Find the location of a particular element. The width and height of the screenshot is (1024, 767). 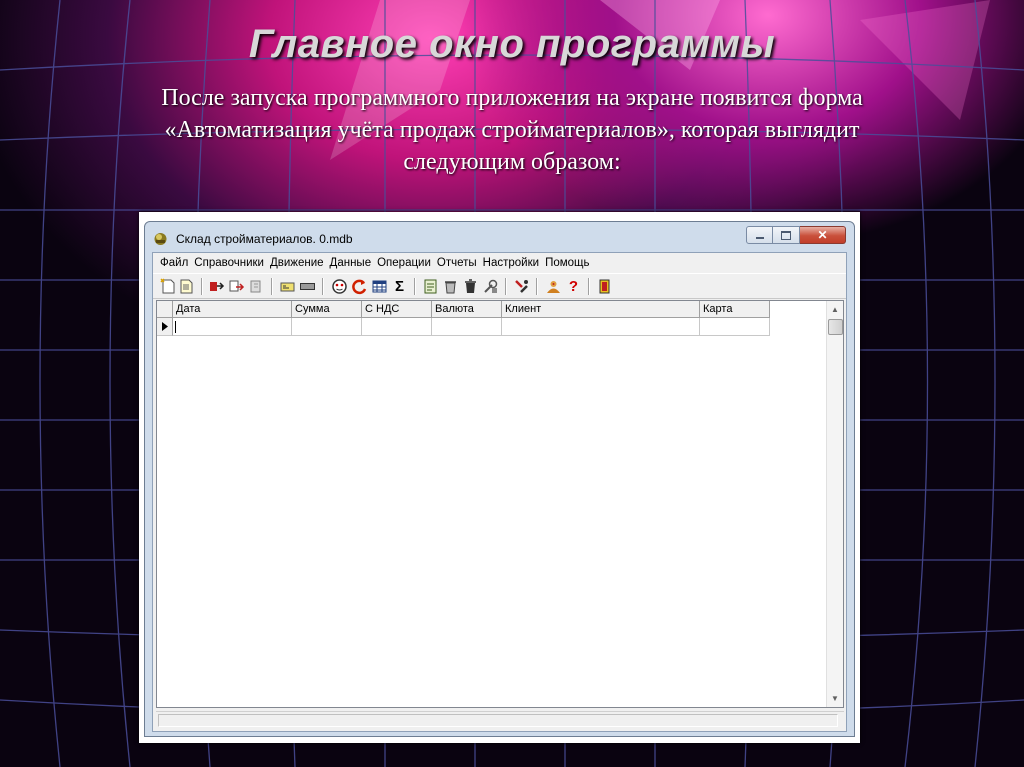

scroll-up-icon: ▲ is located at coordinates (835, 309).